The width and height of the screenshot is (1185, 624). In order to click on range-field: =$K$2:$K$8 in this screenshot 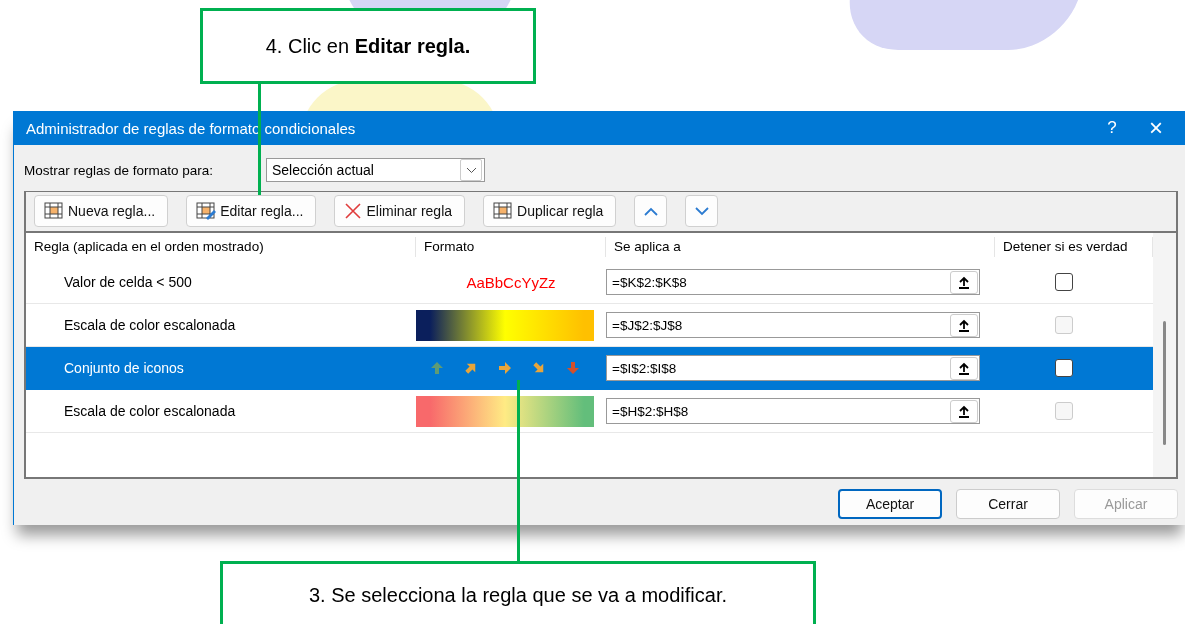, I will do `click(793, 282)`.